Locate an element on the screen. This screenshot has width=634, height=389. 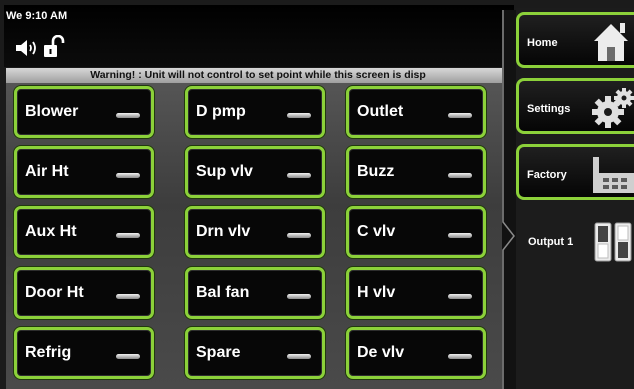
output-button-refrig: Refrig is located at coordinates (84, 353).